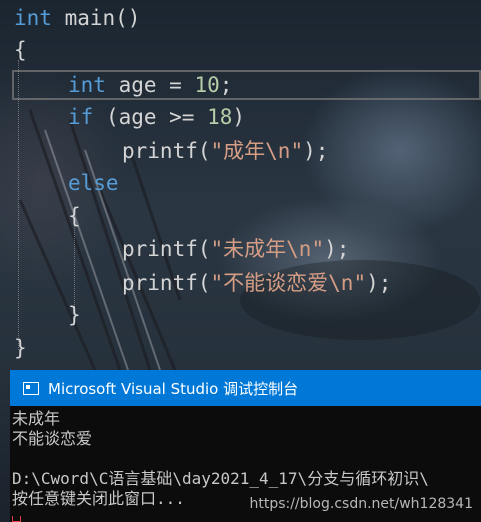 This screenshot has height=522, width=481. What do you see at coordinates (361, 504) in the screenshot?
I see `watermark-text: https://blog.csdn.net/wh128341` at bounding box center [361, 504].